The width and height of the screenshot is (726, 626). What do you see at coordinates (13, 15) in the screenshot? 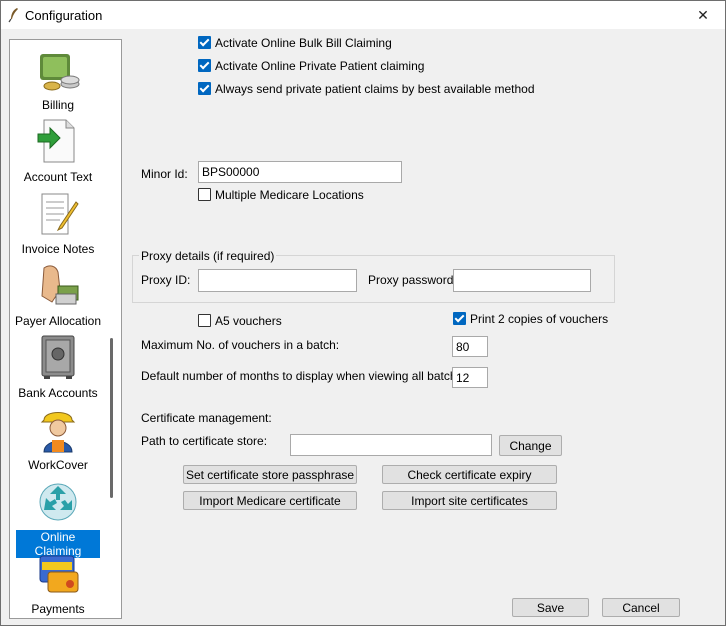
I see `feather-icon` at bounding box center [13, 15].